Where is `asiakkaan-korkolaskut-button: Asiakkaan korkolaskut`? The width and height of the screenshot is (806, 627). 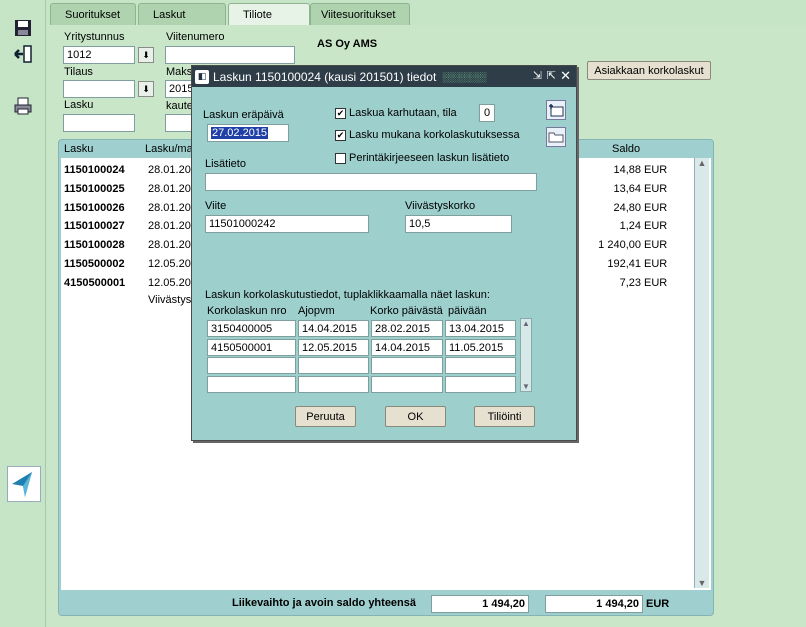 asiakkaan-korkolaskut-button: Asiakkaan korkolaskut is located at coordinates (649, 70).